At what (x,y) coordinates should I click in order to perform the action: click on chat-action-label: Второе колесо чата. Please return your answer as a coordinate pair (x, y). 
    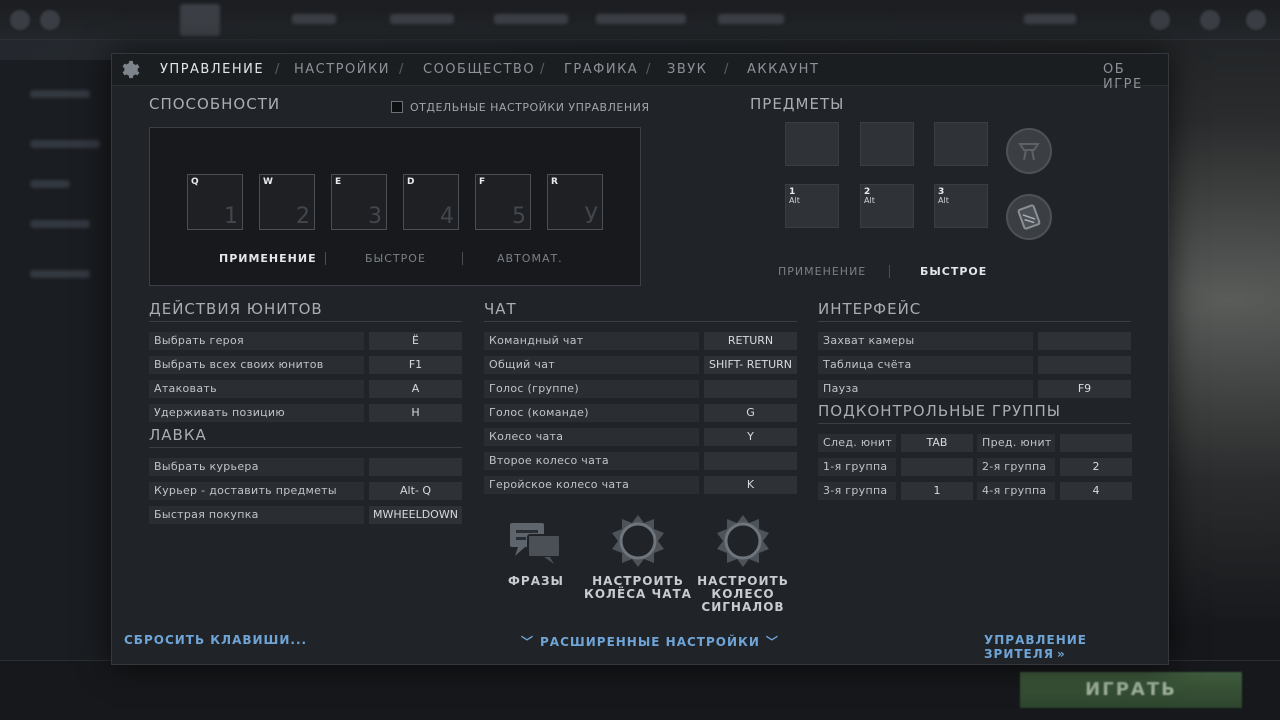
    Looking at the image, I should click on (591, 461).